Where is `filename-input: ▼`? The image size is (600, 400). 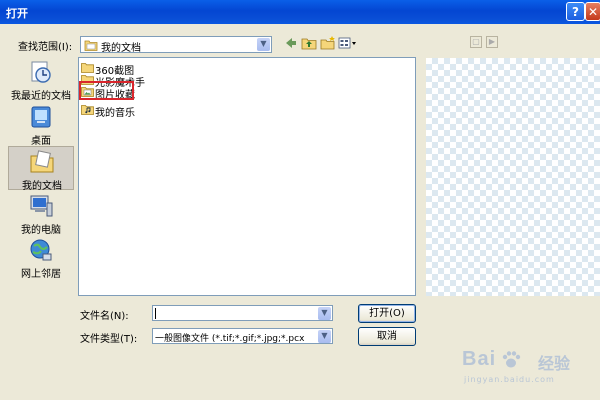
filename-input: ▼ is located at coordinates (242, 313).